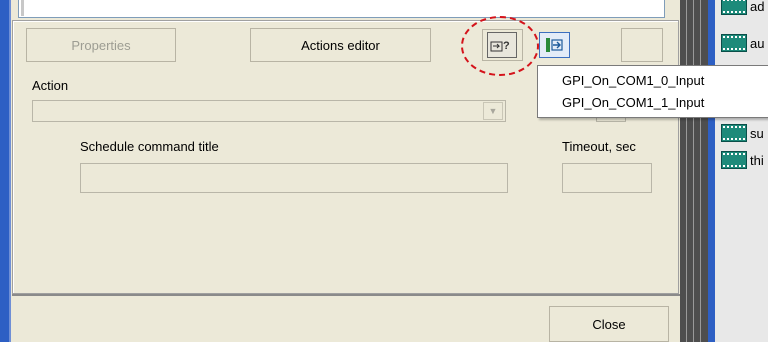 The height and width of the screenshot is (342, 768). What do you see at coordinates (346, 295) in the screenshot?
I see `panel-separator` at bounding box center [346, 295].